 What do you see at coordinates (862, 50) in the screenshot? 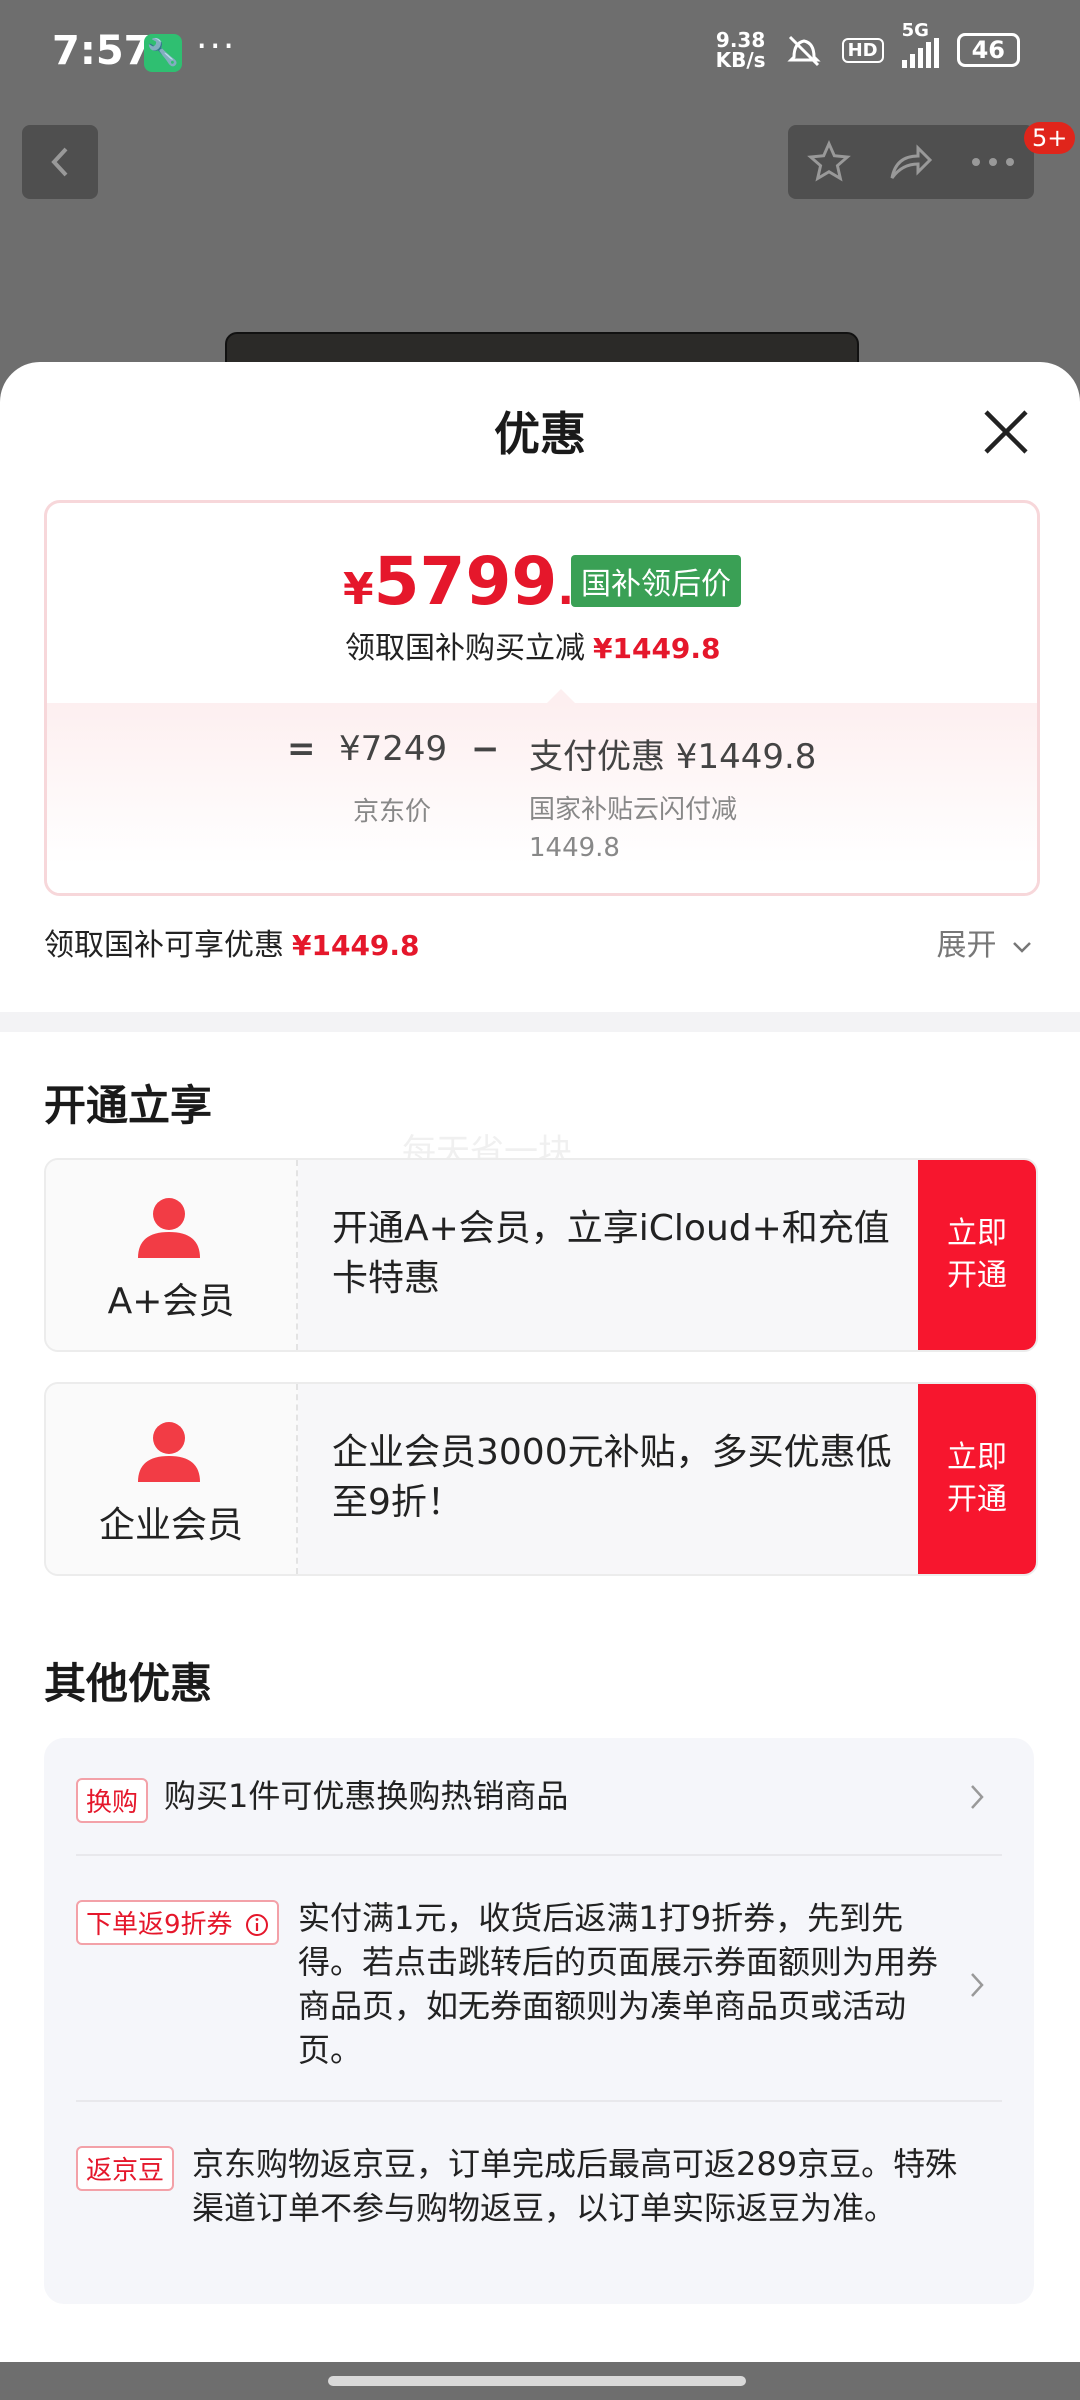
I see `hd-icon: HD` at bounding box center [862, 50].